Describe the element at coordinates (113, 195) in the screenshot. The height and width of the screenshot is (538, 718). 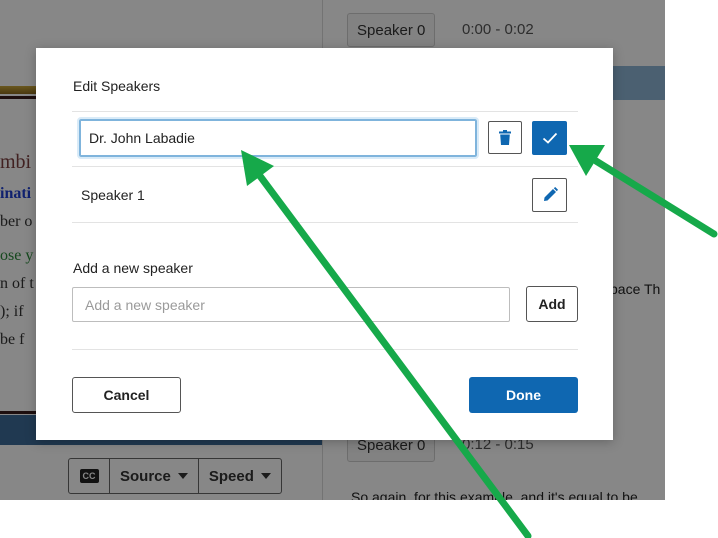
I see `speaker-name: Speaker 1` at that location.